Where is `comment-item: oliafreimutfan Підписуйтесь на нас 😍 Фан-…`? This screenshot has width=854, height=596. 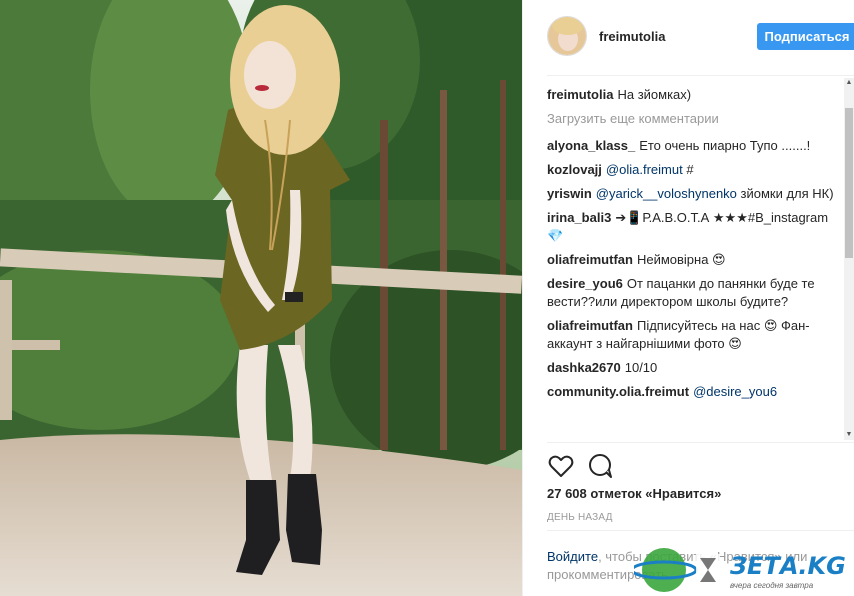 comment-item: oliafreimutfan Підписуйтесь на нас 😍 Фан-… is located at coordinates (695, 335).